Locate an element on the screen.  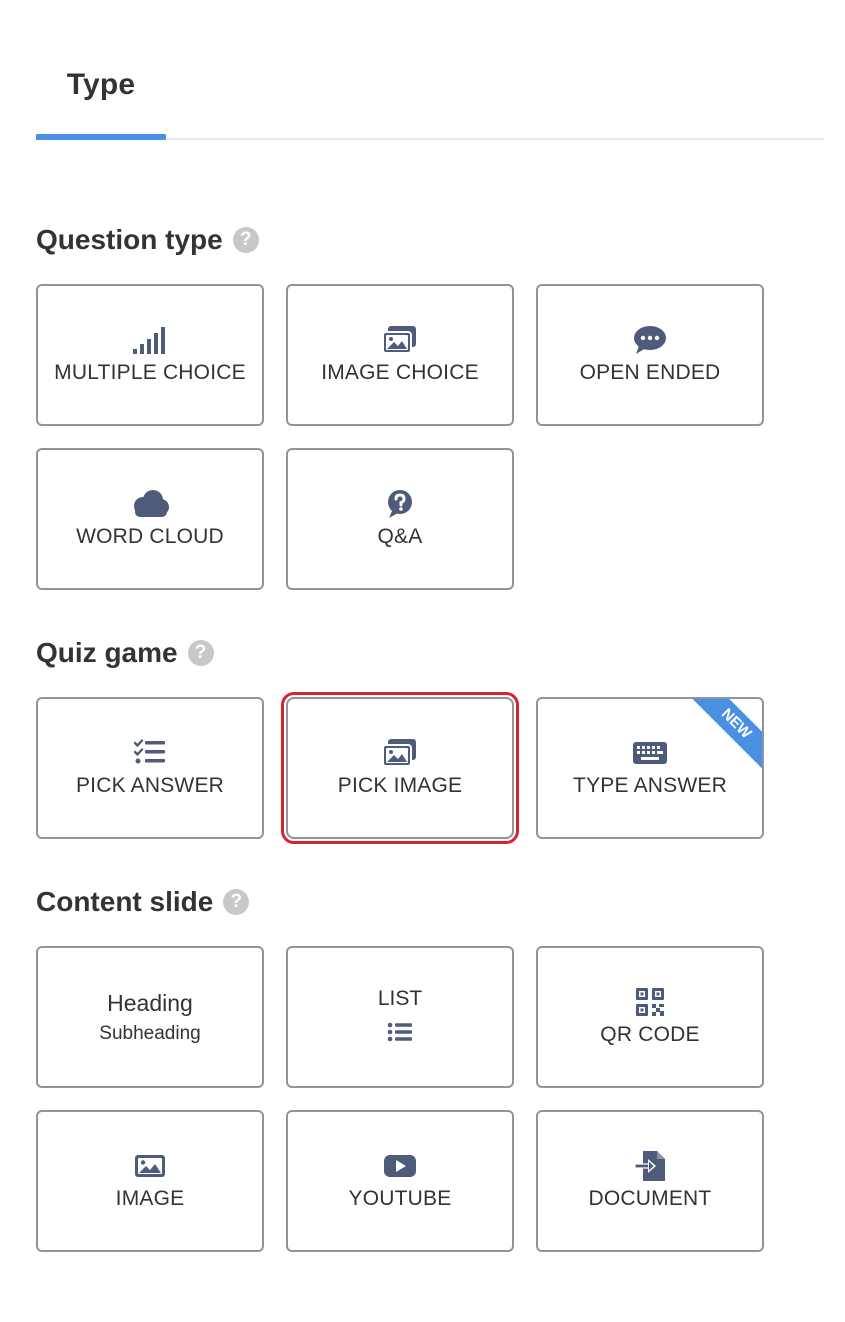
tab-bar: Type is located at coordinates (430, 70).